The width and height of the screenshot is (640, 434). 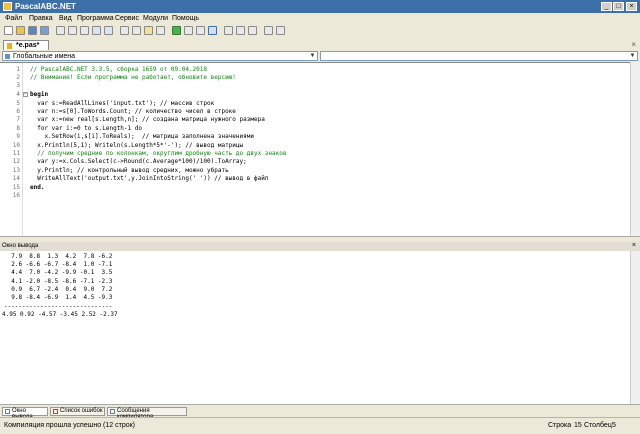 I want to click on line-number: 2, so click(x=18, y=77).